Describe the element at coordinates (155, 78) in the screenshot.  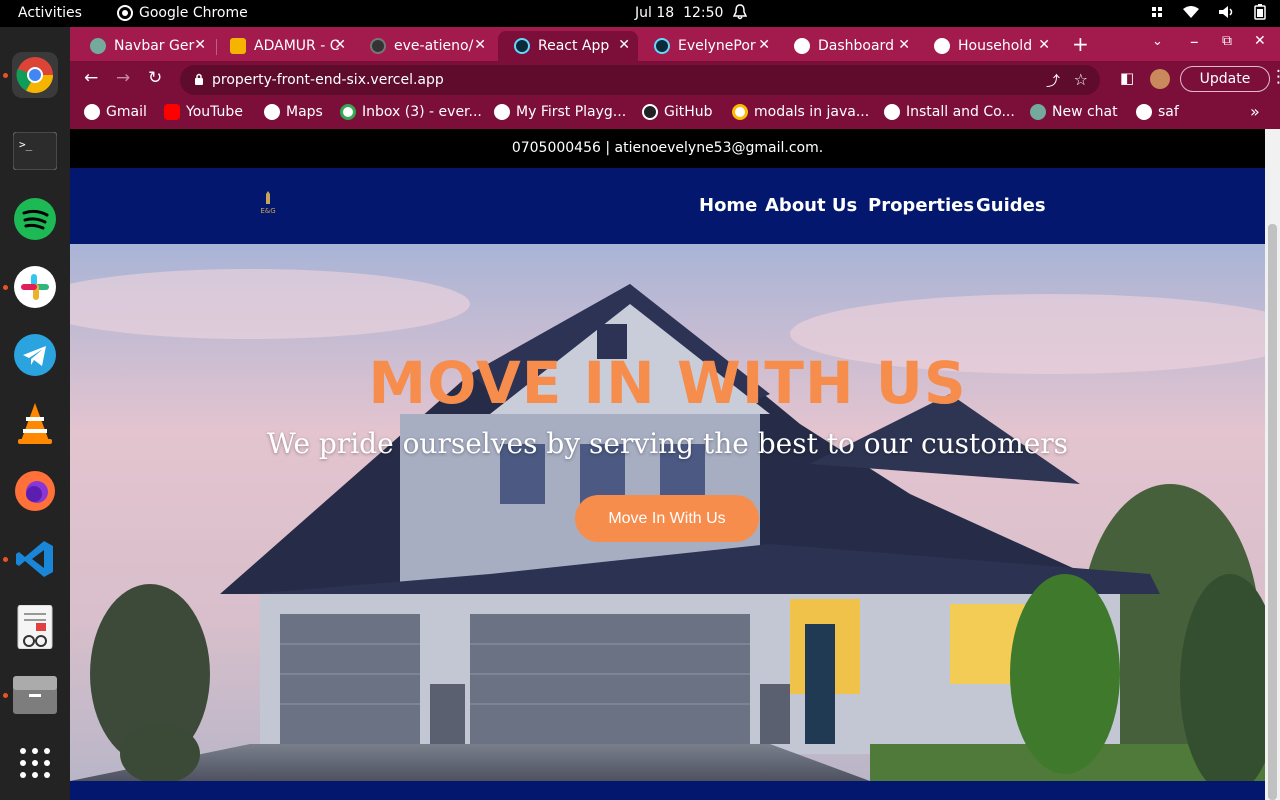
I see `reload-icon: ↻` at that location.